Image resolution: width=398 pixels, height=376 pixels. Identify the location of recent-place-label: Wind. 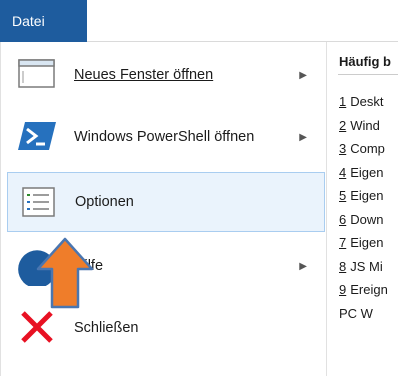
(365, 125).